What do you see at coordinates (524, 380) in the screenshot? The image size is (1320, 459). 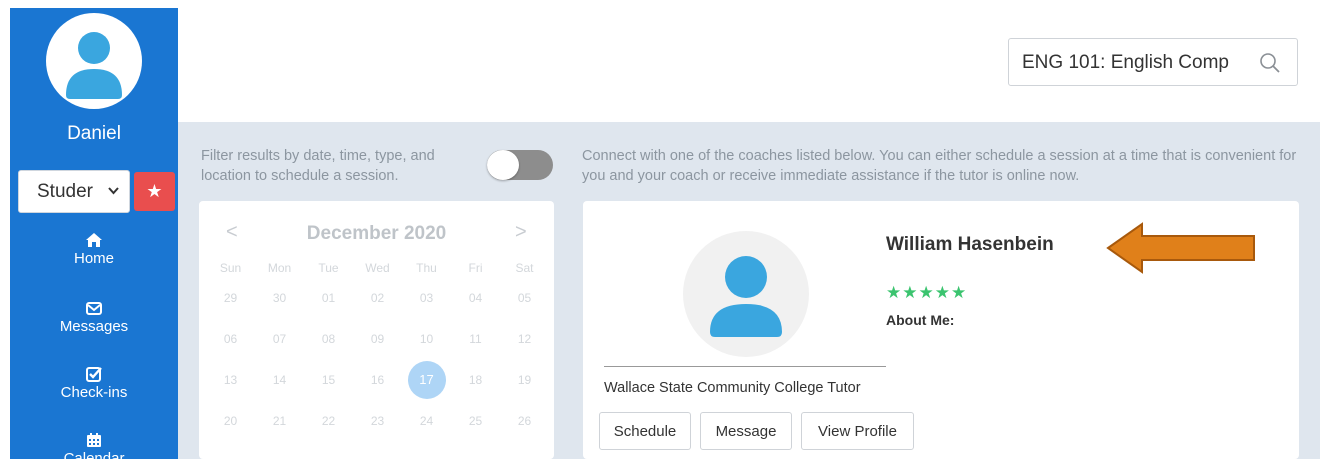 I see `calendar-day: 19` at bounding box center [524, 380].